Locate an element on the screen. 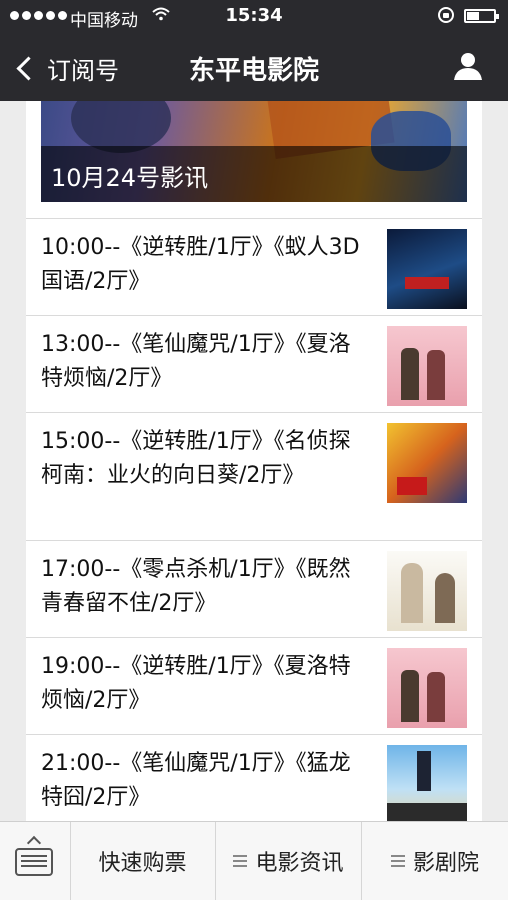 This screenshot has height=900, width=508. profile-button is located at coordinates (468, 66).